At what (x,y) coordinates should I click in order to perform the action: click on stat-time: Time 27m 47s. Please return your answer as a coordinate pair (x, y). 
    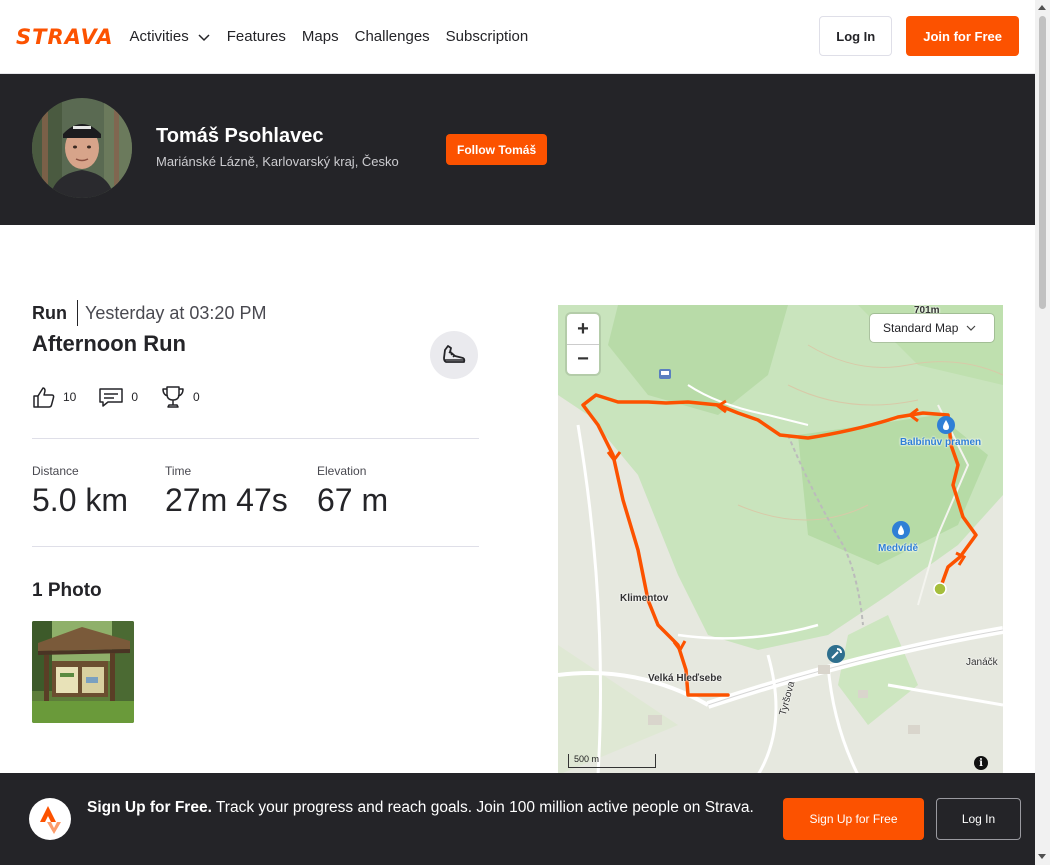
    Looking at the image, I should click on (241, 491).